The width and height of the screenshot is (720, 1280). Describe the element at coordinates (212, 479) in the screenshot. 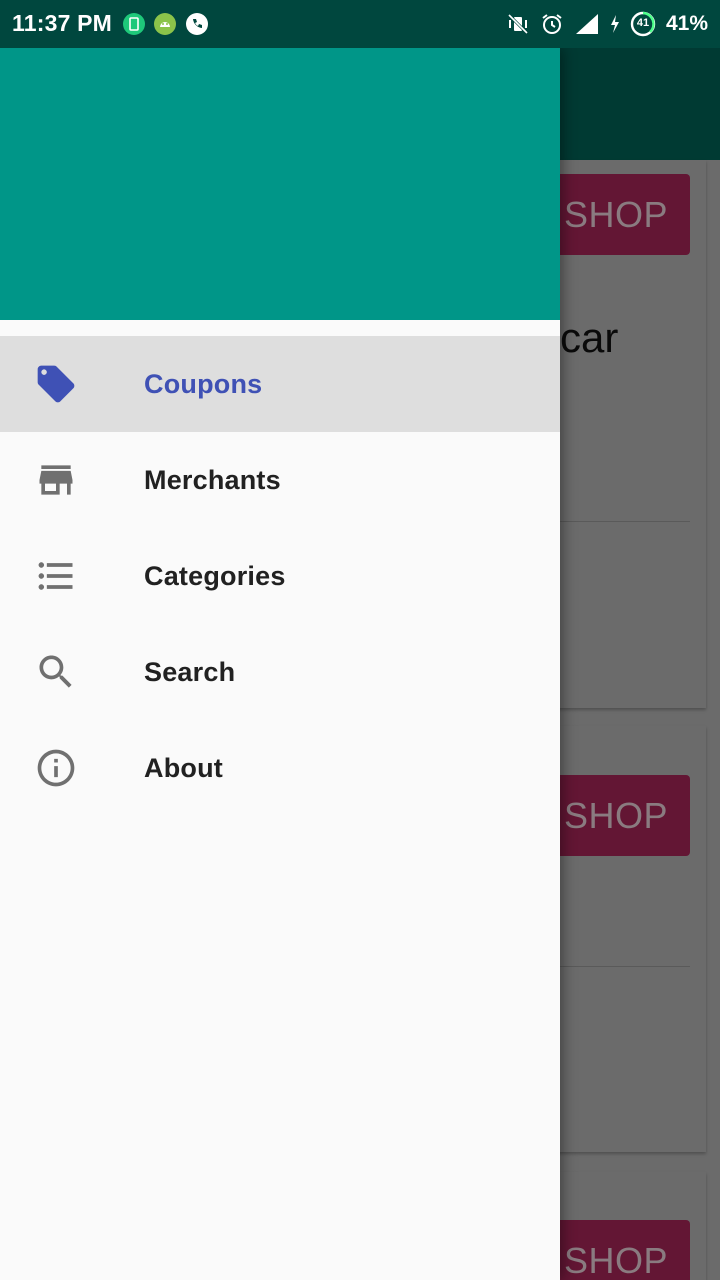

I see `menu-item-label: Merchants` at that location.